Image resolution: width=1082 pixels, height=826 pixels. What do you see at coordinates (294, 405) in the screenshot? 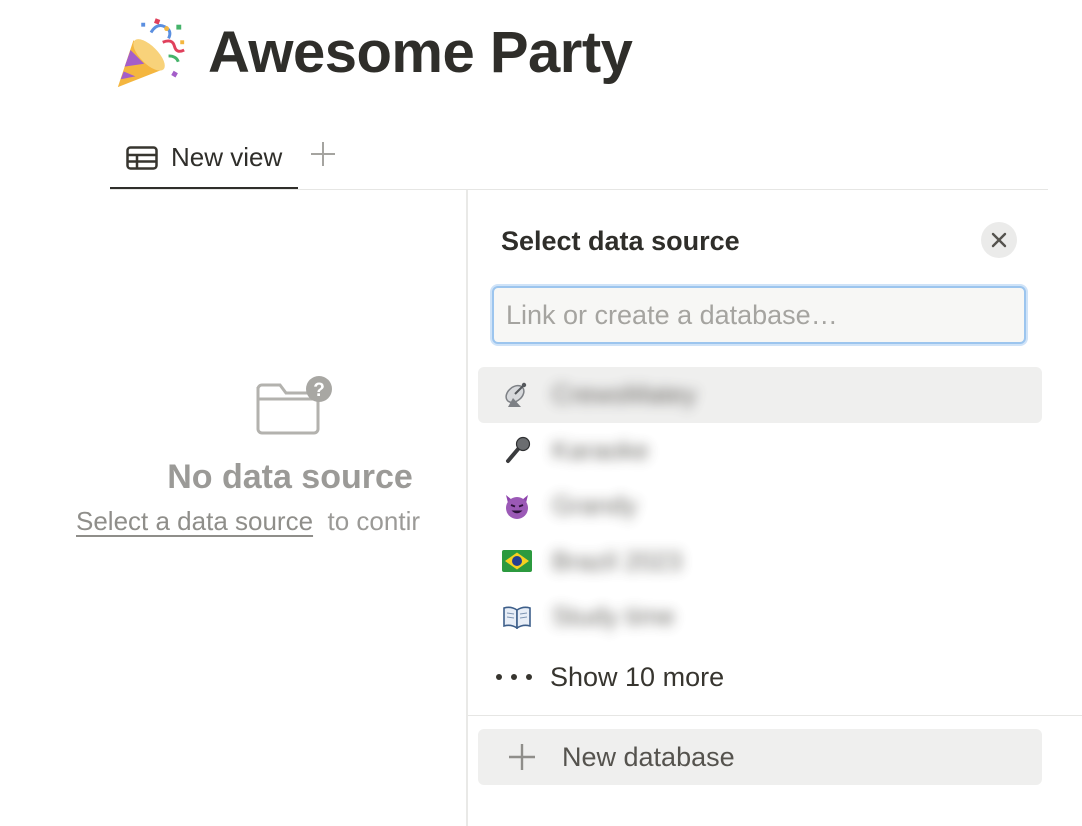
I see `folder-question-icon: ?` at bounding box center [294, 405].